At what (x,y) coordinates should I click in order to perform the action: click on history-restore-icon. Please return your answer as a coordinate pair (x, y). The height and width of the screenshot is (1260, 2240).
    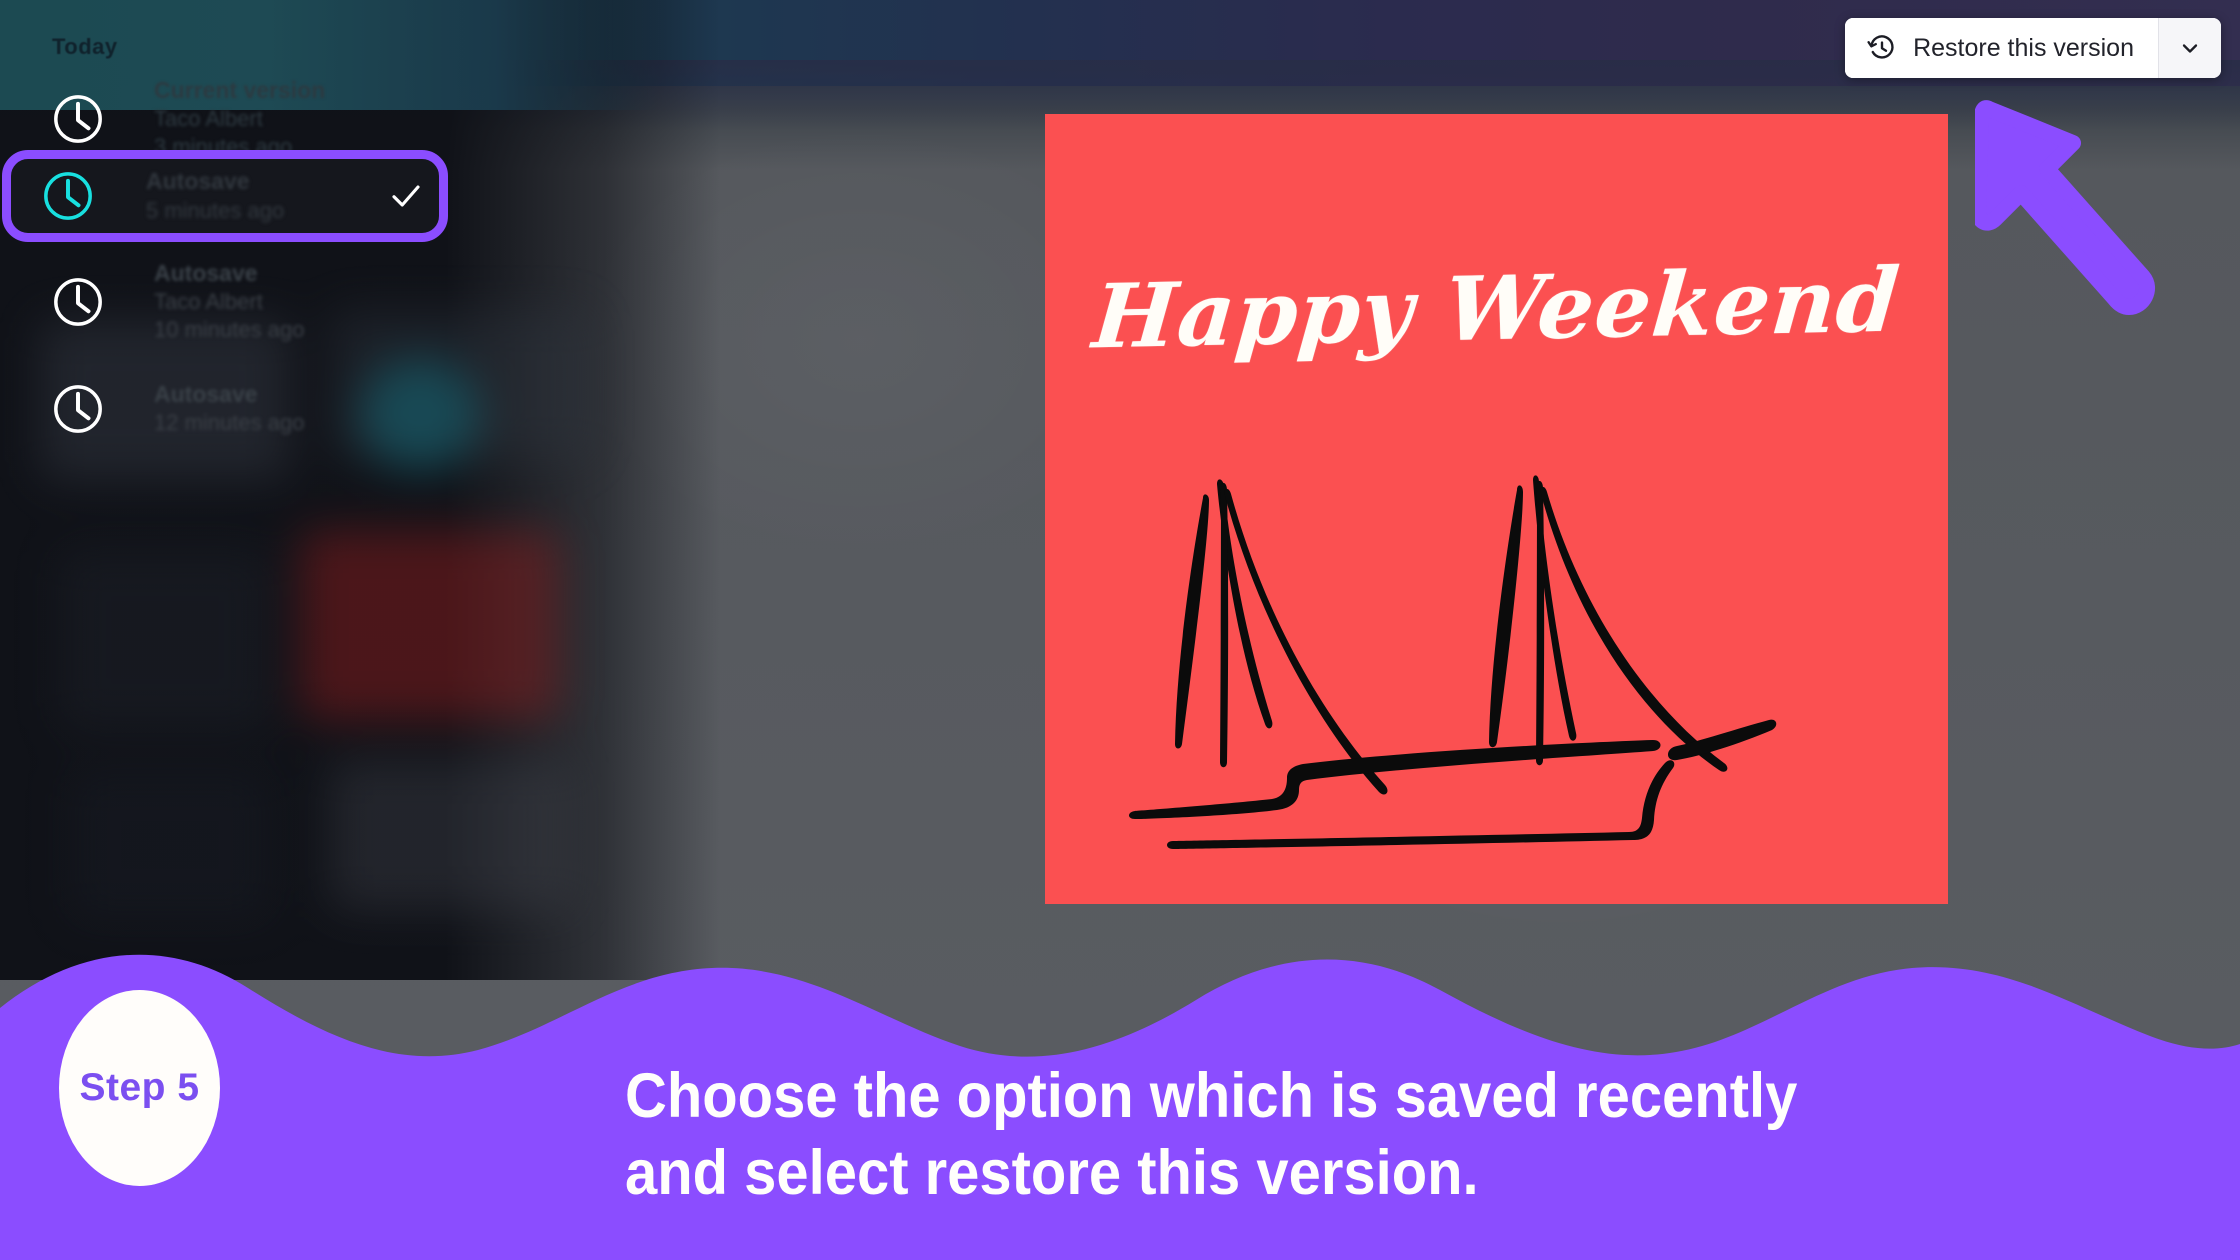
    Looking at the image, I should click on (1880, 47).